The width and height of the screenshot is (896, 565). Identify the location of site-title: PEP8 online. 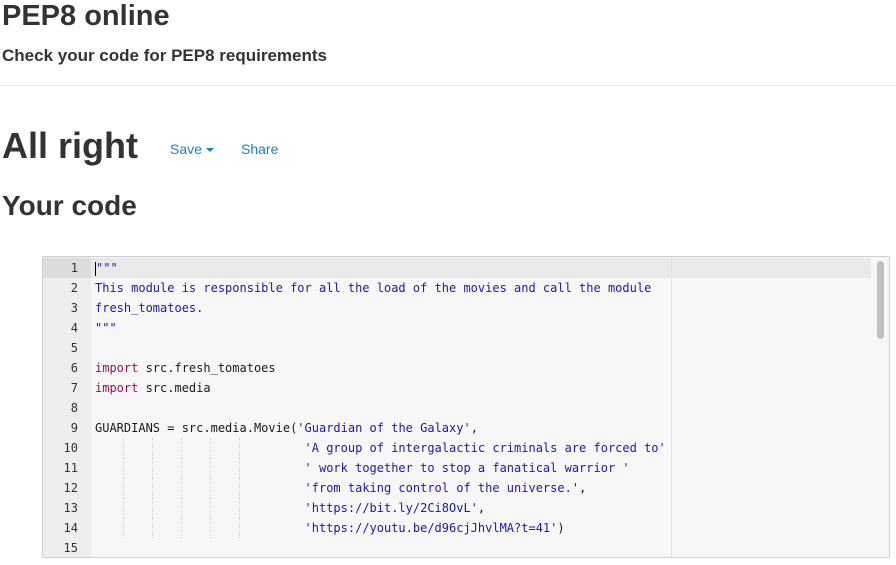
(86, 16).